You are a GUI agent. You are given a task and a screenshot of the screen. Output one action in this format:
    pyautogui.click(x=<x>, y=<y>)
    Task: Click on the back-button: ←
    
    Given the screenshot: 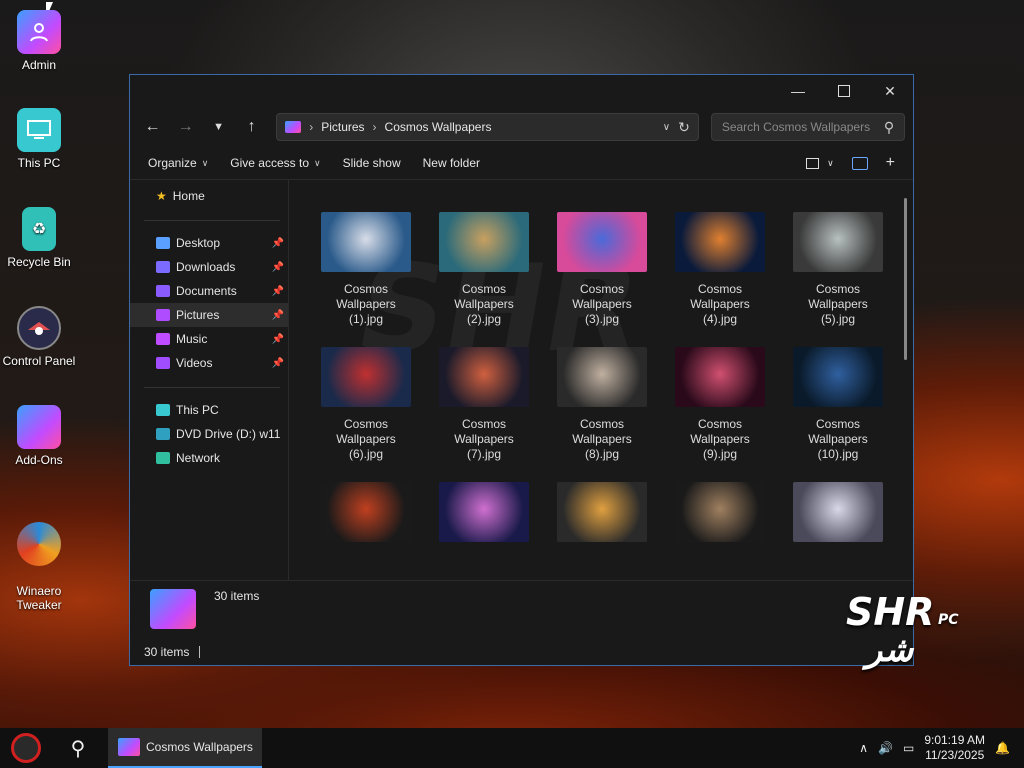 What is the action you would take?
    pyautogui.click(x=152, y=127)
    